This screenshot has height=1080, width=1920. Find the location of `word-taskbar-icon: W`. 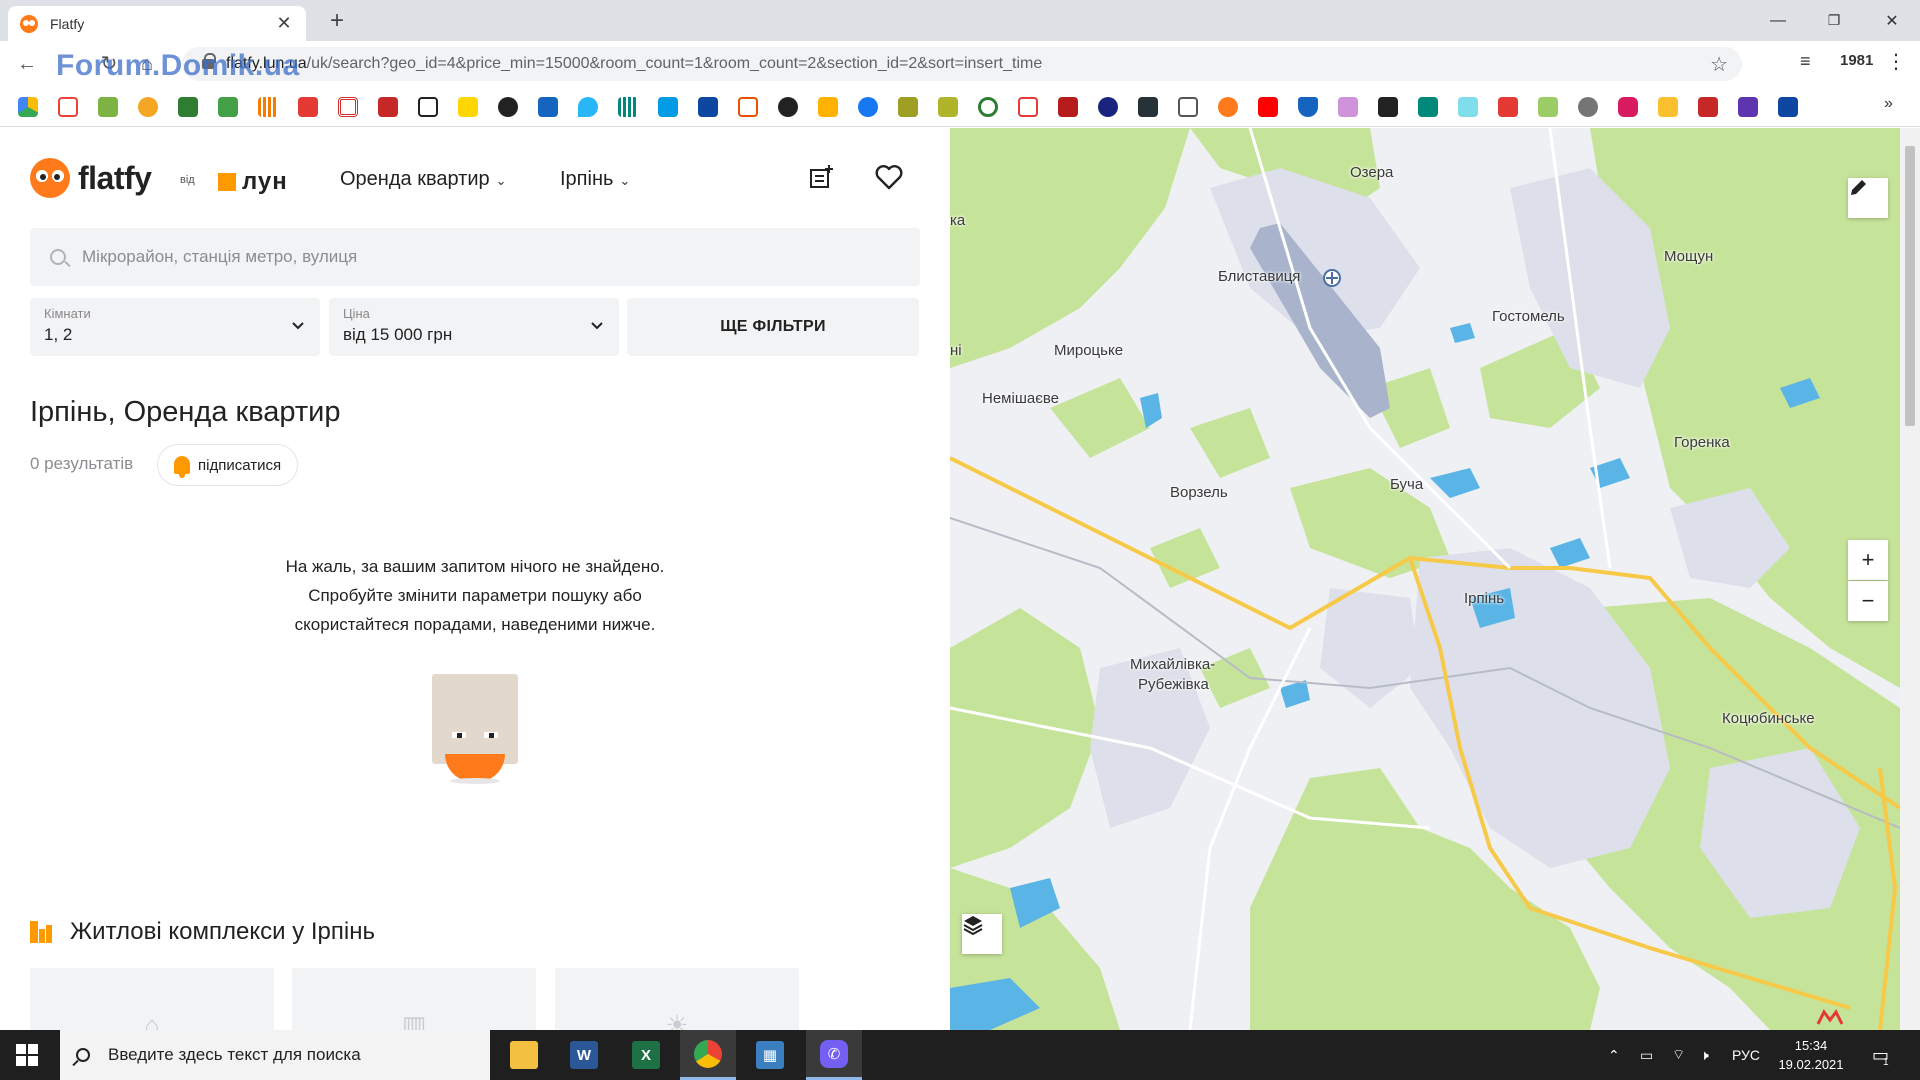

word-taskbar-icon: W is located at coordinates (584, 1055).